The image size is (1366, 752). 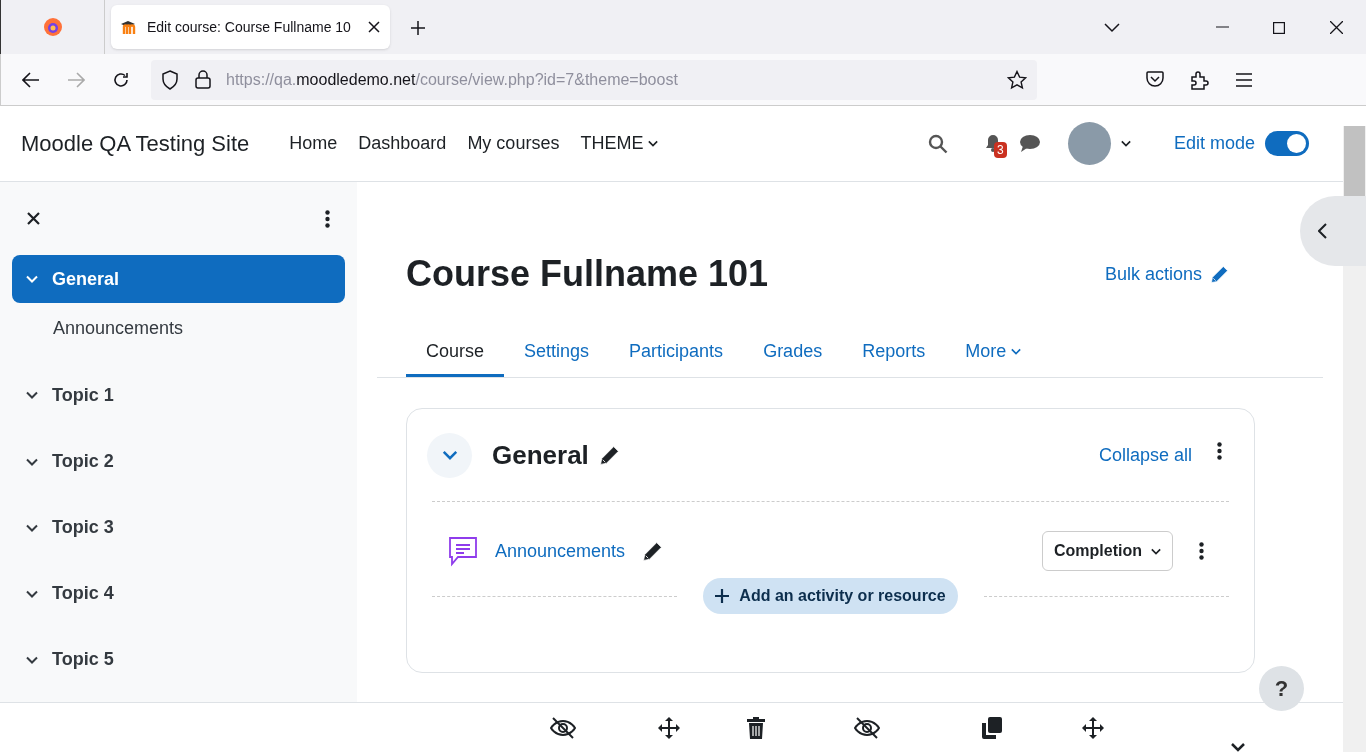 I want to click on search-icon, so click(x=937, y=143).